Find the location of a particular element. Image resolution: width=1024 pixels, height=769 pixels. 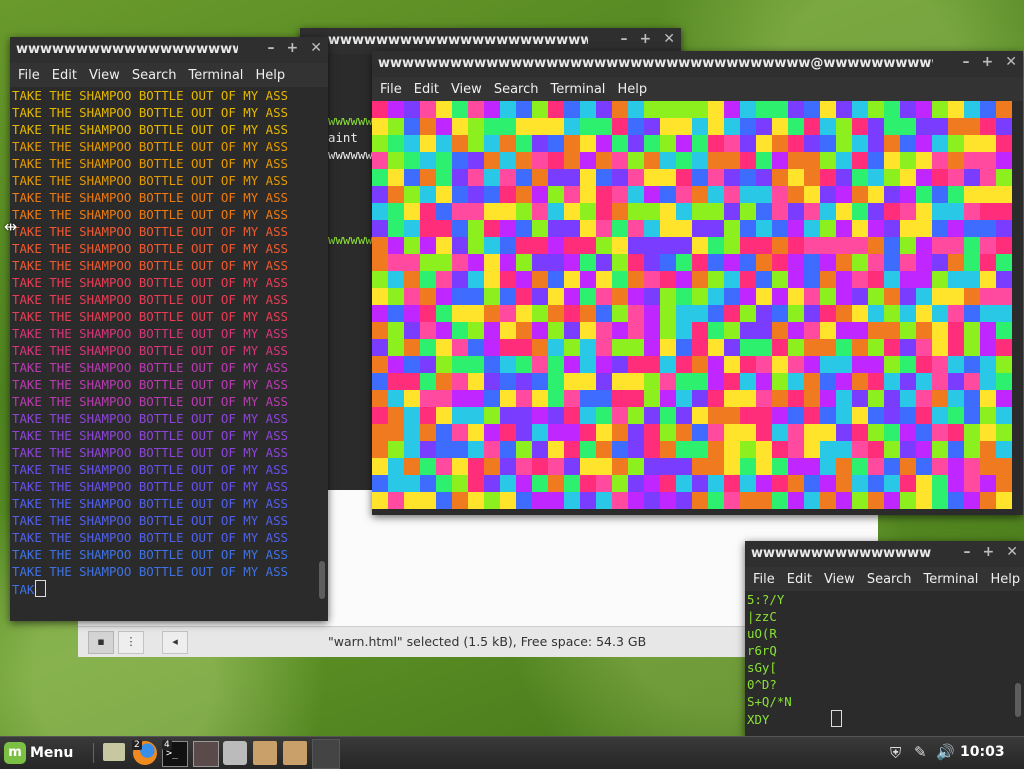

clock: 10:03 is located at coordinates (982, 752).